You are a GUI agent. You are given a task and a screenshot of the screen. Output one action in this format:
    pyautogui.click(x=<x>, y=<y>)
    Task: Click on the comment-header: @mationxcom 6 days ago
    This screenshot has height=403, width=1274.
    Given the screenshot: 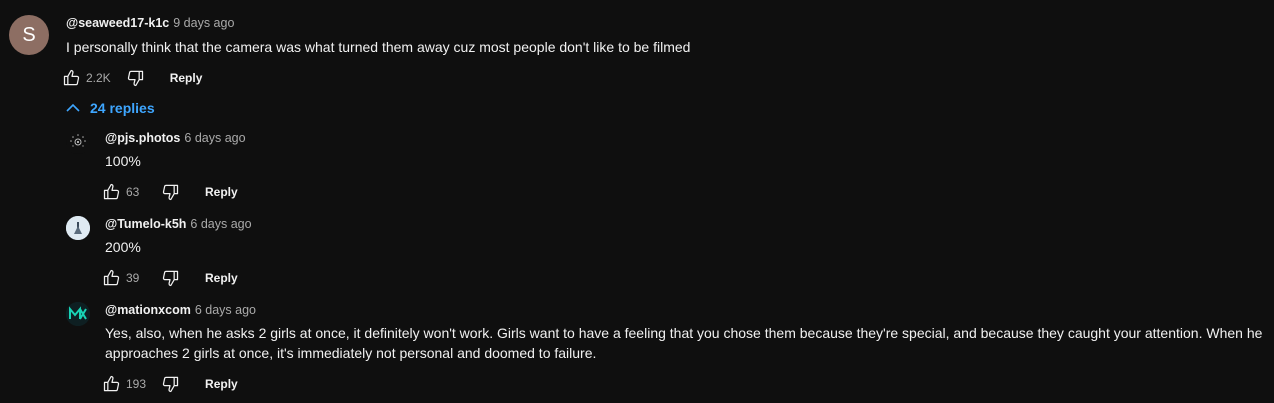 What is the action you would take?
    pyautogui.click(x=180, y=310)
    